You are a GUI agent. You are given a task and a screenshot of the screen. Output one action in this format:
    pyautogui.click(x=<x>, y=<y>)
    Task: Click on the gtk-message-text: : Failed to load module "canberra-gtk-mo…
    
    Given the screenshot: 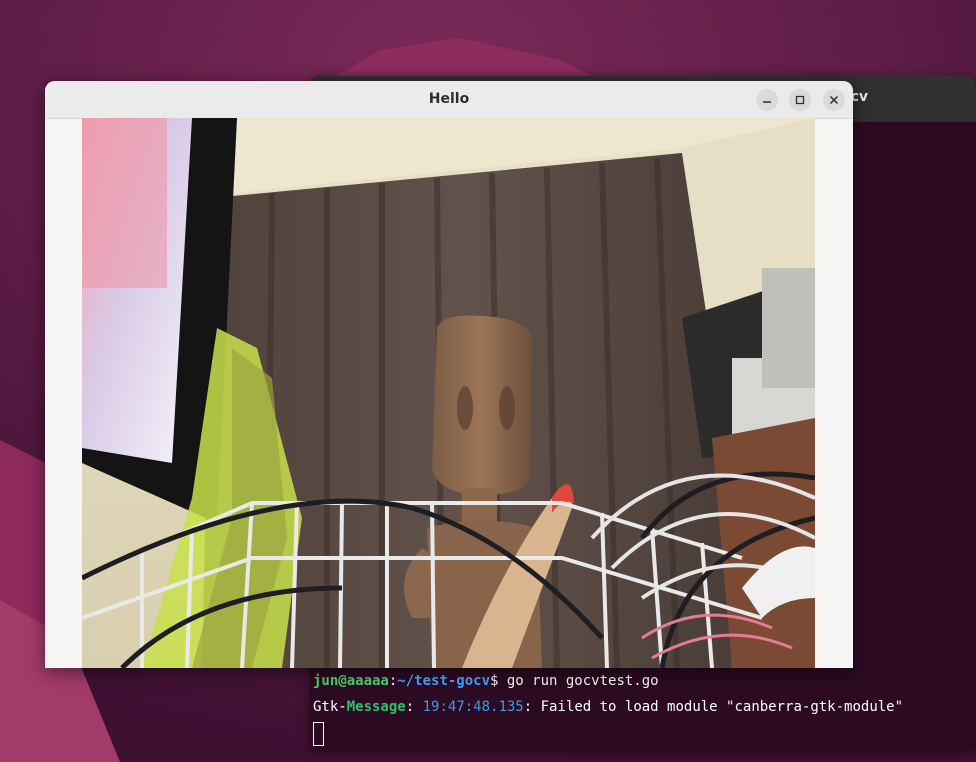 What is the action you would take?
    pyautogui.click(x=713, y=707)
    